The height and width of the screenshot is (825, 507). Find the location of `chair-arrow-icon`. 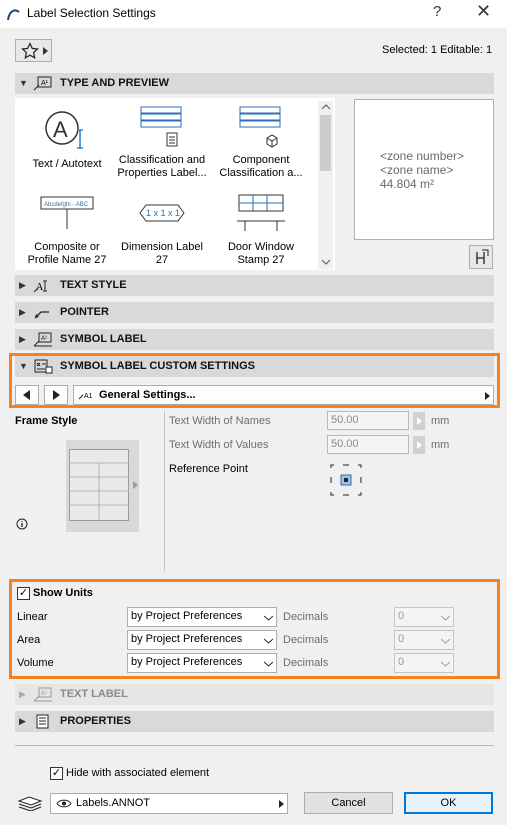

chair-arrow-icon is located at coordinates (482, 256).